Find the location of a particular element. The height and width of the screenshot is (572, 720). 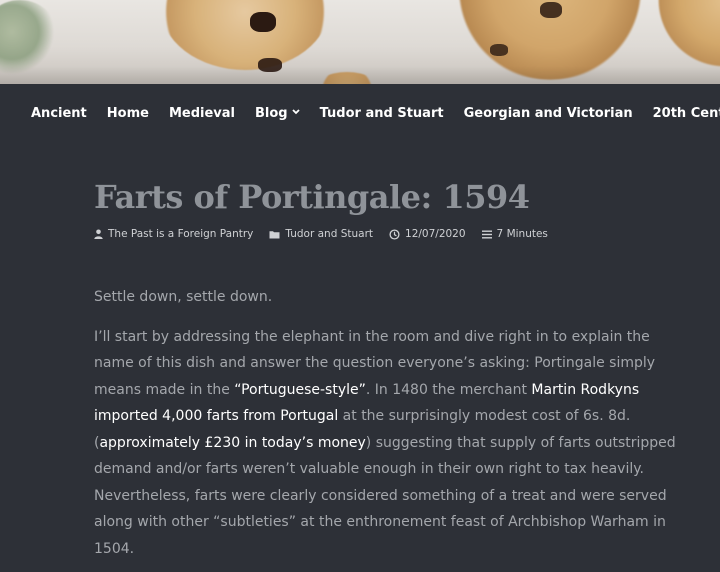

post-author-link: The Past is a Foreign Pantry is located at coordinates (173, 234).